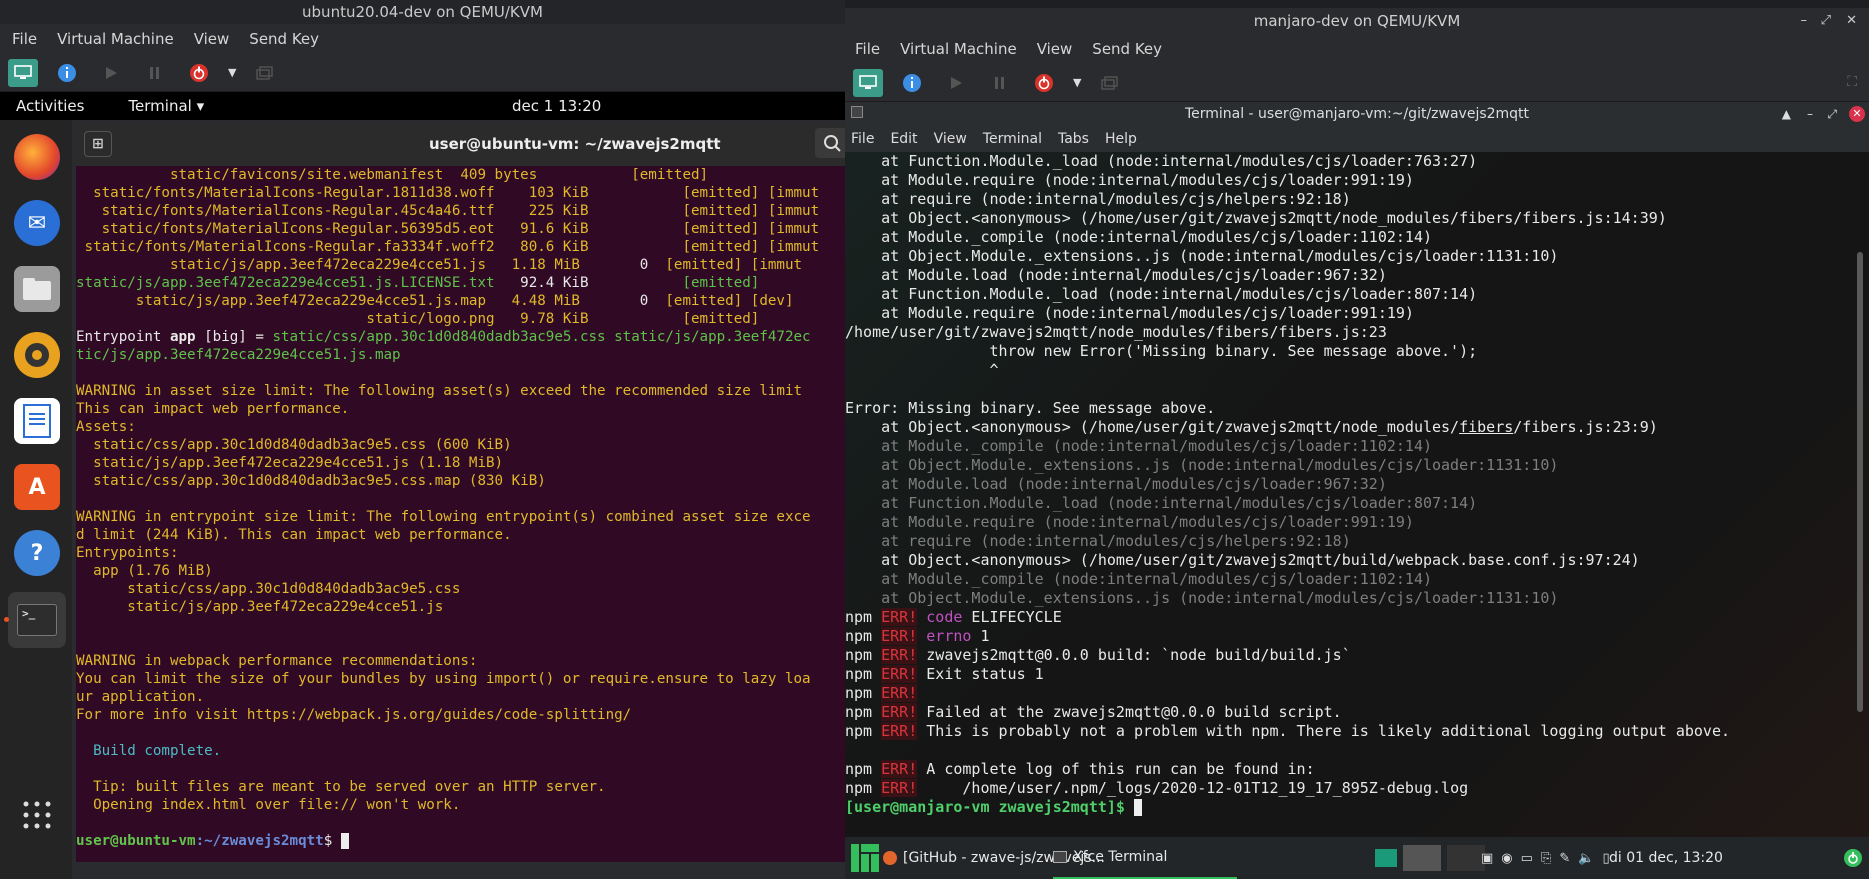 The width and height of the screenshot is (1869, 879). What do you see at coordinates (1357, 807) in the screenshot?
I see `shell-prompt: [user@manjaro-vm zwavejs2mqtt]$` at bounding box center [1357, 807].